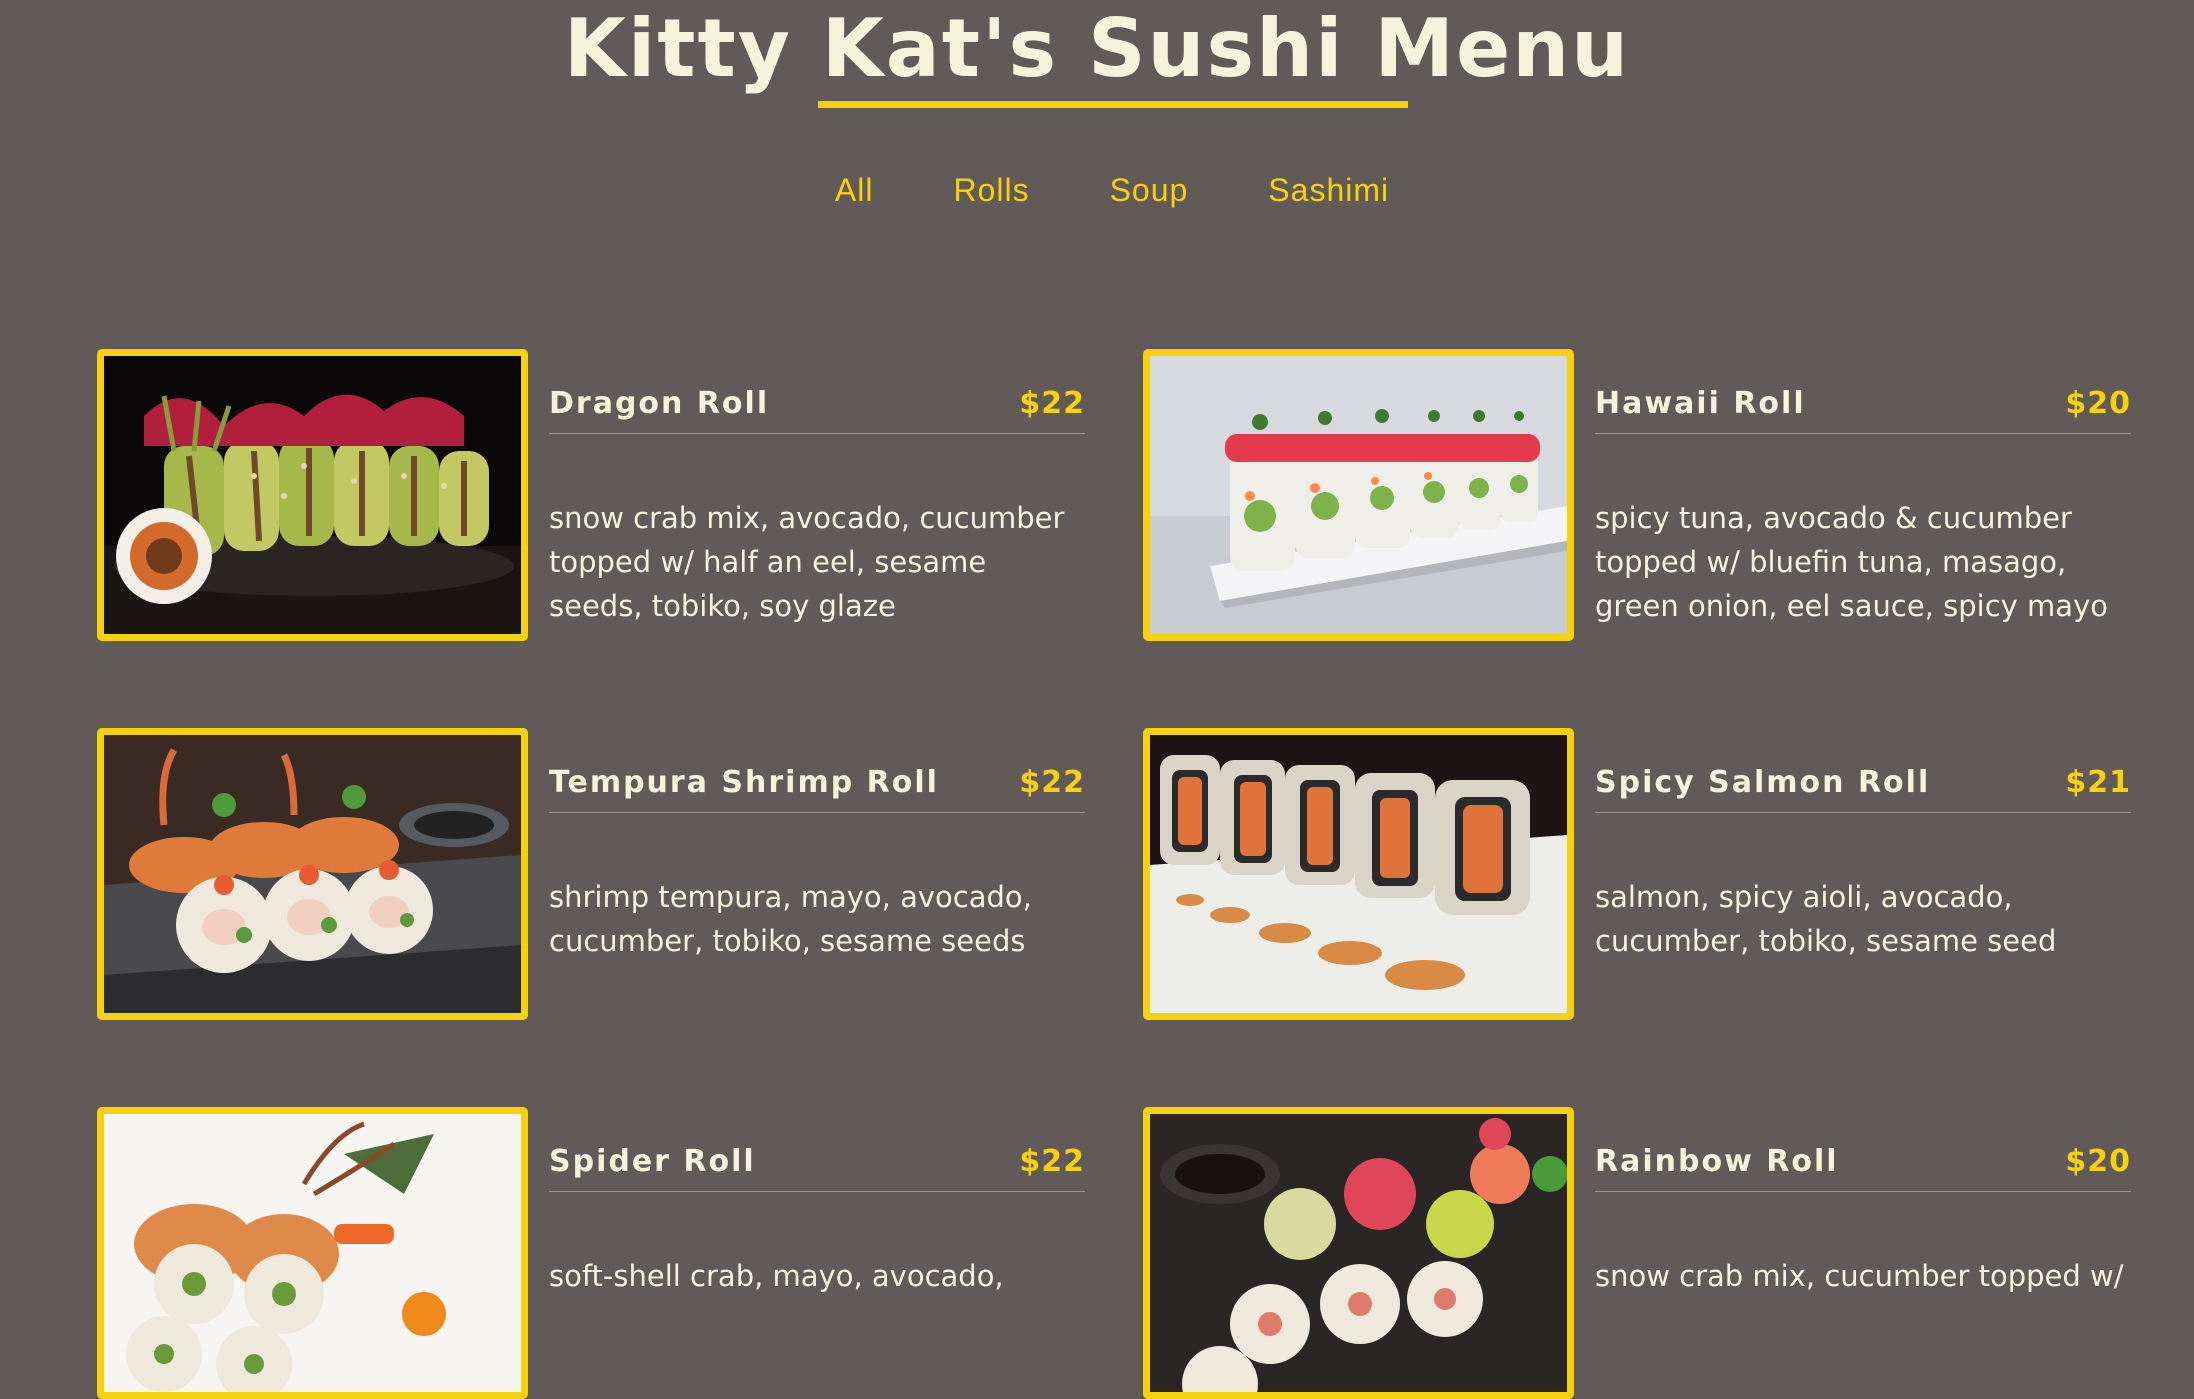 This screenshot has width=2194, height=1399. I want to click on spider-roll-photo, so click(312, 1253).